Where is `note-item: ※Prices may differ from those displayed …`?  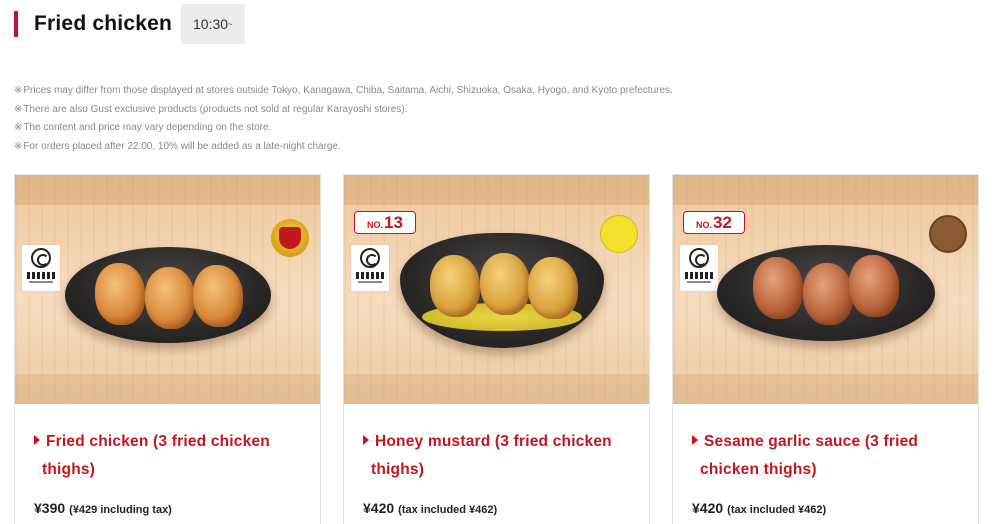
note-item: ※Prices may differ from those displayed … is located at coordinates (464, 91).